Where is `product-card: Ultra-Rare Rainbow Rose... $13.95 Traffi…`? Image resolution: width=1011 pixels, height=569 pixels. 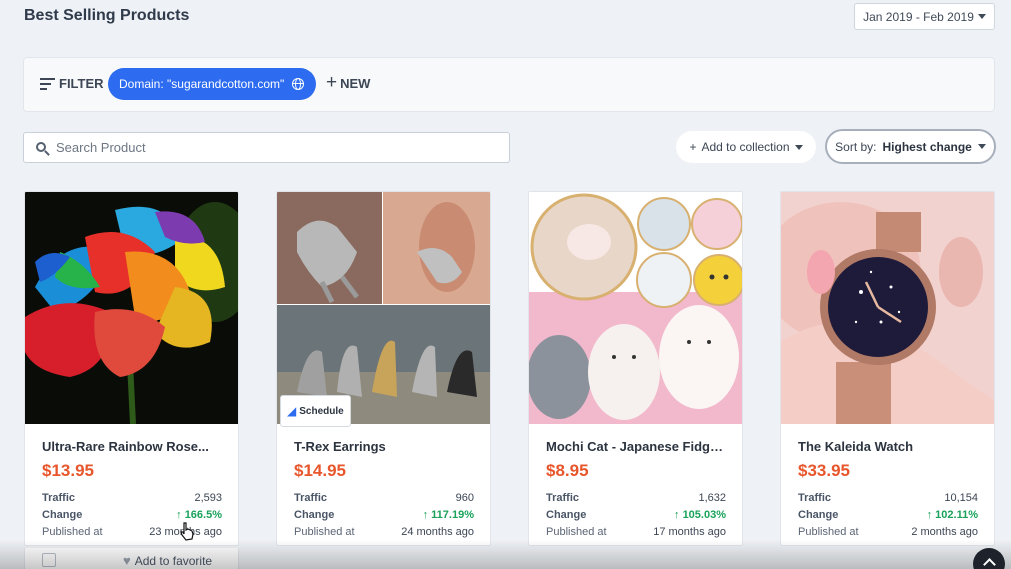
product-card: Ultra-Rare Rainbow Rose... $13.95 Traffi… is located at coordinates (131, 368).